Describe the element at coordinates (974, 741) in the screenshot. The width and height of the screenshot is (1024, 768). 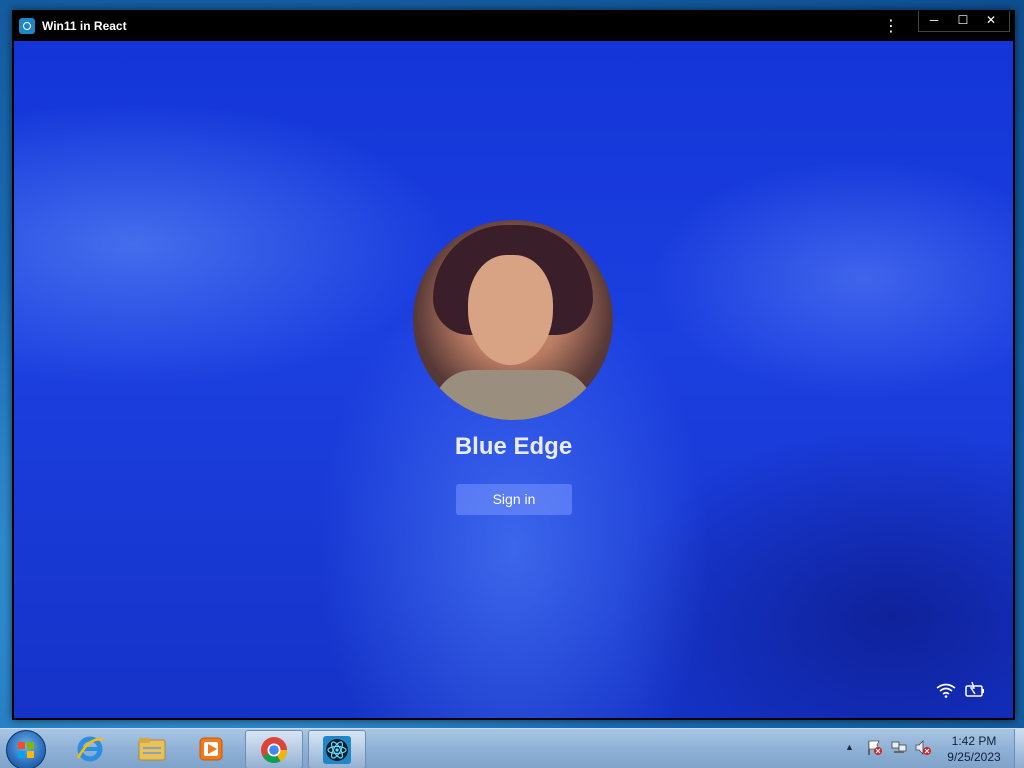
I see `clock-time: 1:42 PM` at that location.